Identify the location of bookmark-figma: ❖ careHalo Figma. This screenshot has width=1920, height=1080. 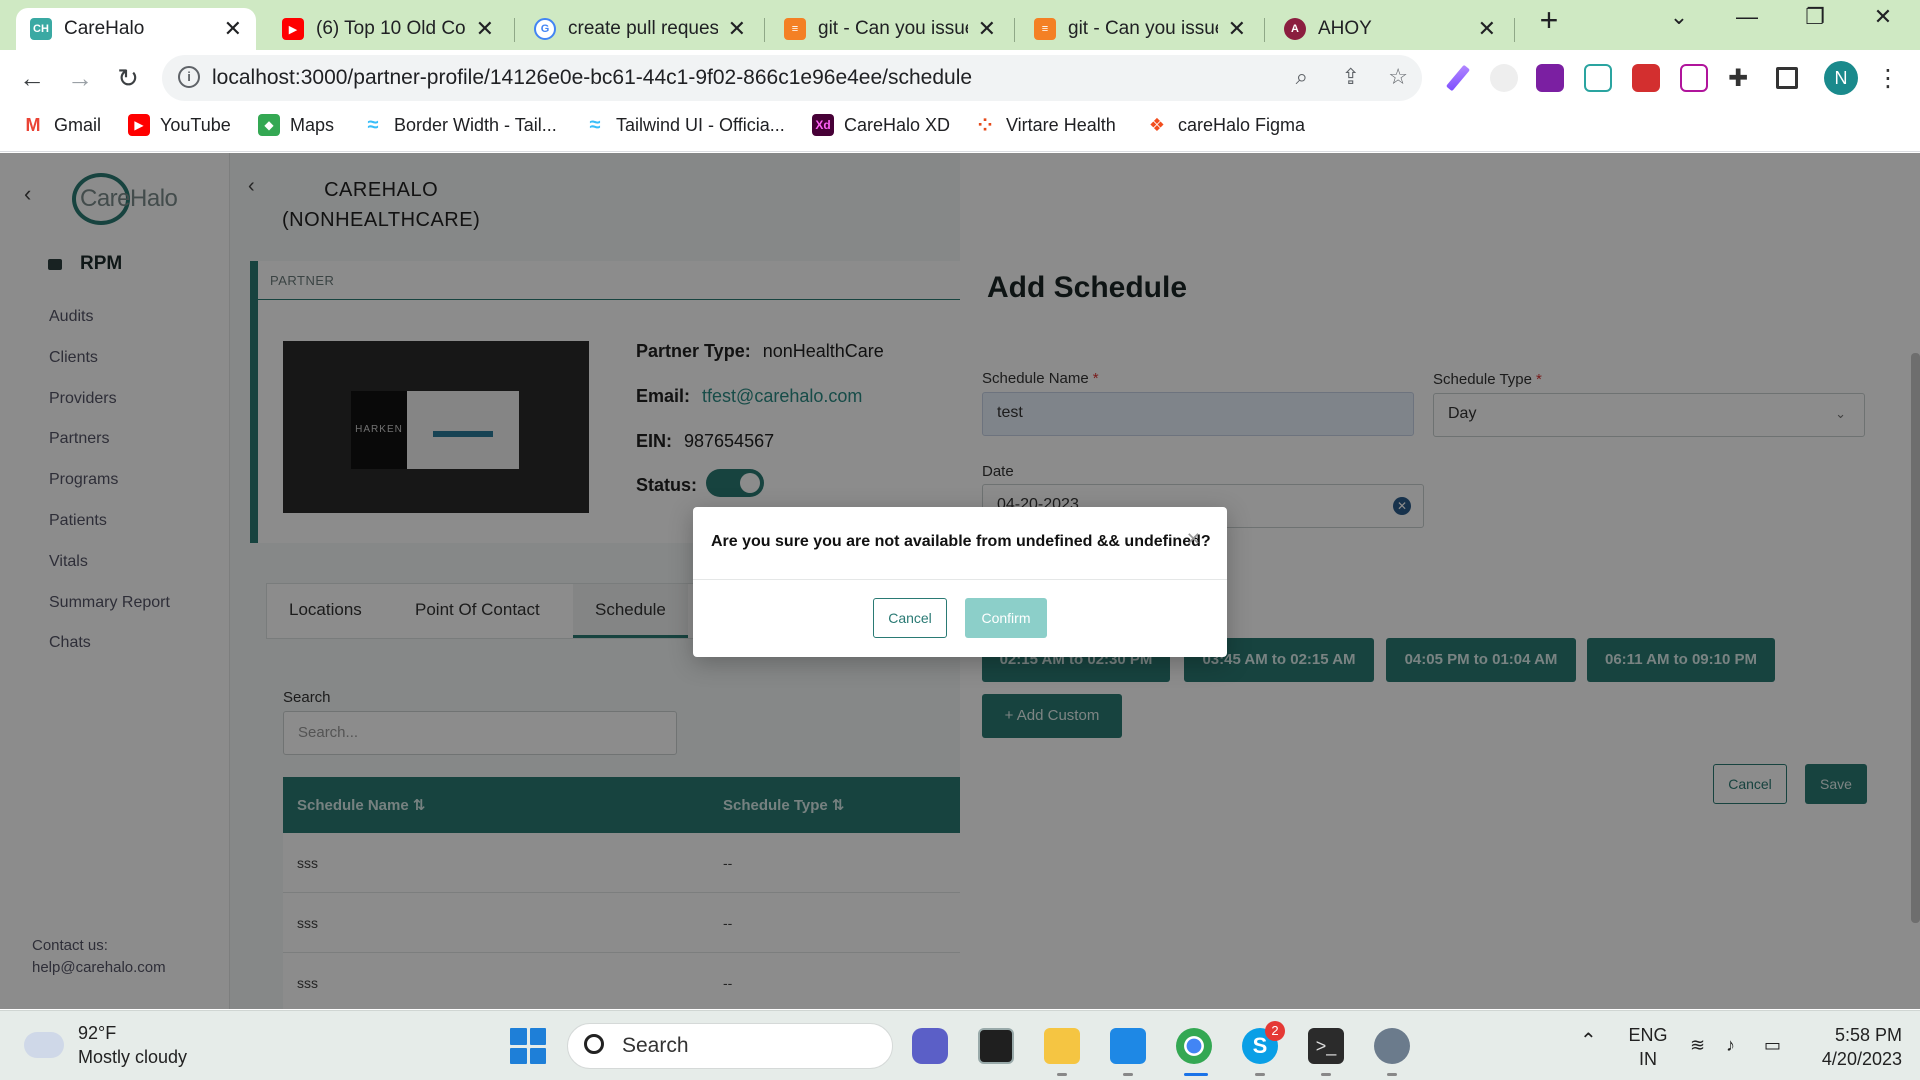
(1225, 125).